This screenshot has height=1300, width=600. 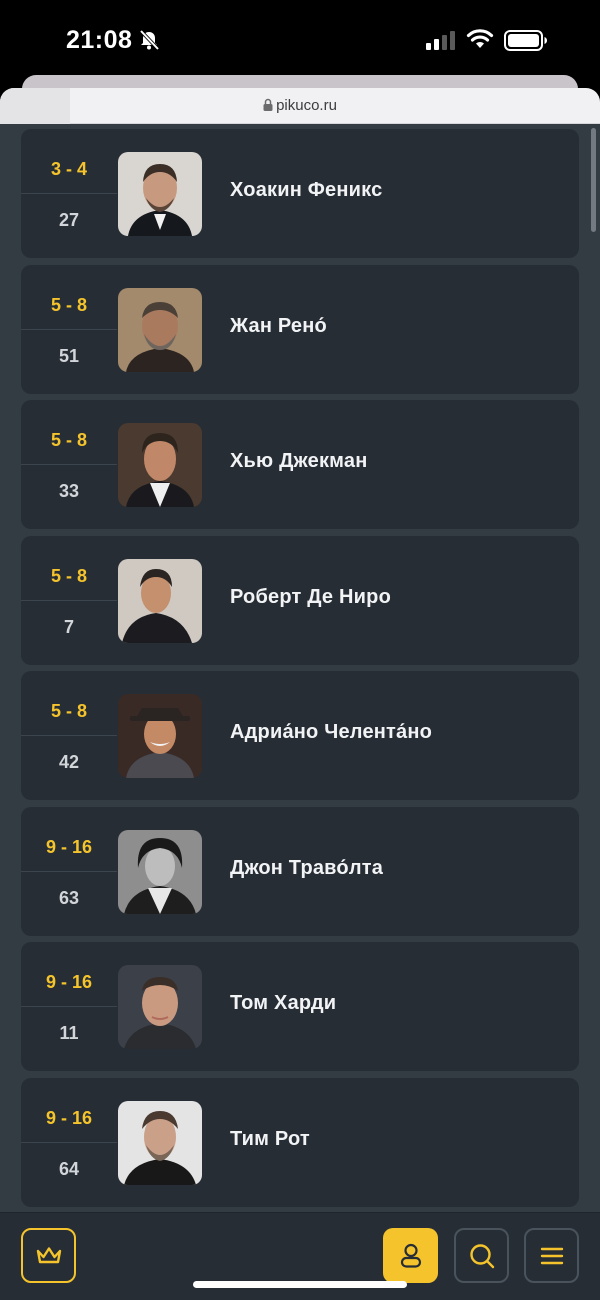 I want to click on ranking-card: 5 - 8 51 Жан Рено́, so click(x=300, y=329).